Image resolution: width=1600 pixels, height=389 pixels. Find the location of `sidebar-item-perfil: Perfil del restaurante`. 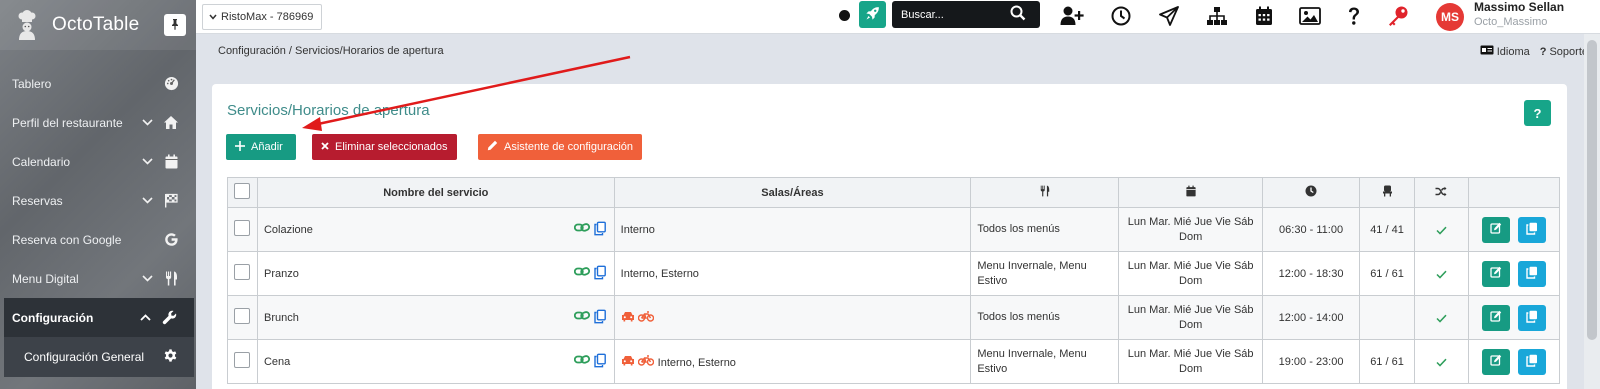

sidebar-item-perfil: Perfil del restaurante is located at coordinates (98, 122).